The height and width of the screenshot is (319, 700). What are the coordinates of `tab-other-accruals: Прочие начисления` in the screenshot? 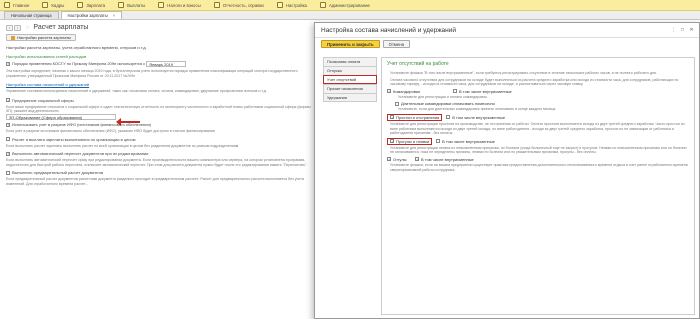 It's located at (350, 88).